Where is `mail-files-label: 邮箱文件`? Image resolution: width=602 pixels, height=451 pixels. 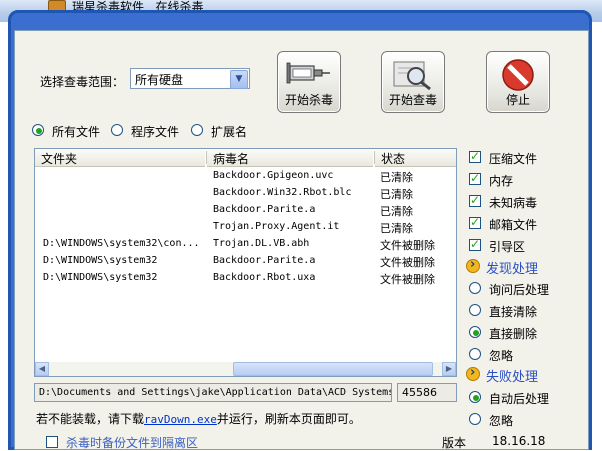
mail-files-label: 邮箱文件 is located at coordinates (513, 225).